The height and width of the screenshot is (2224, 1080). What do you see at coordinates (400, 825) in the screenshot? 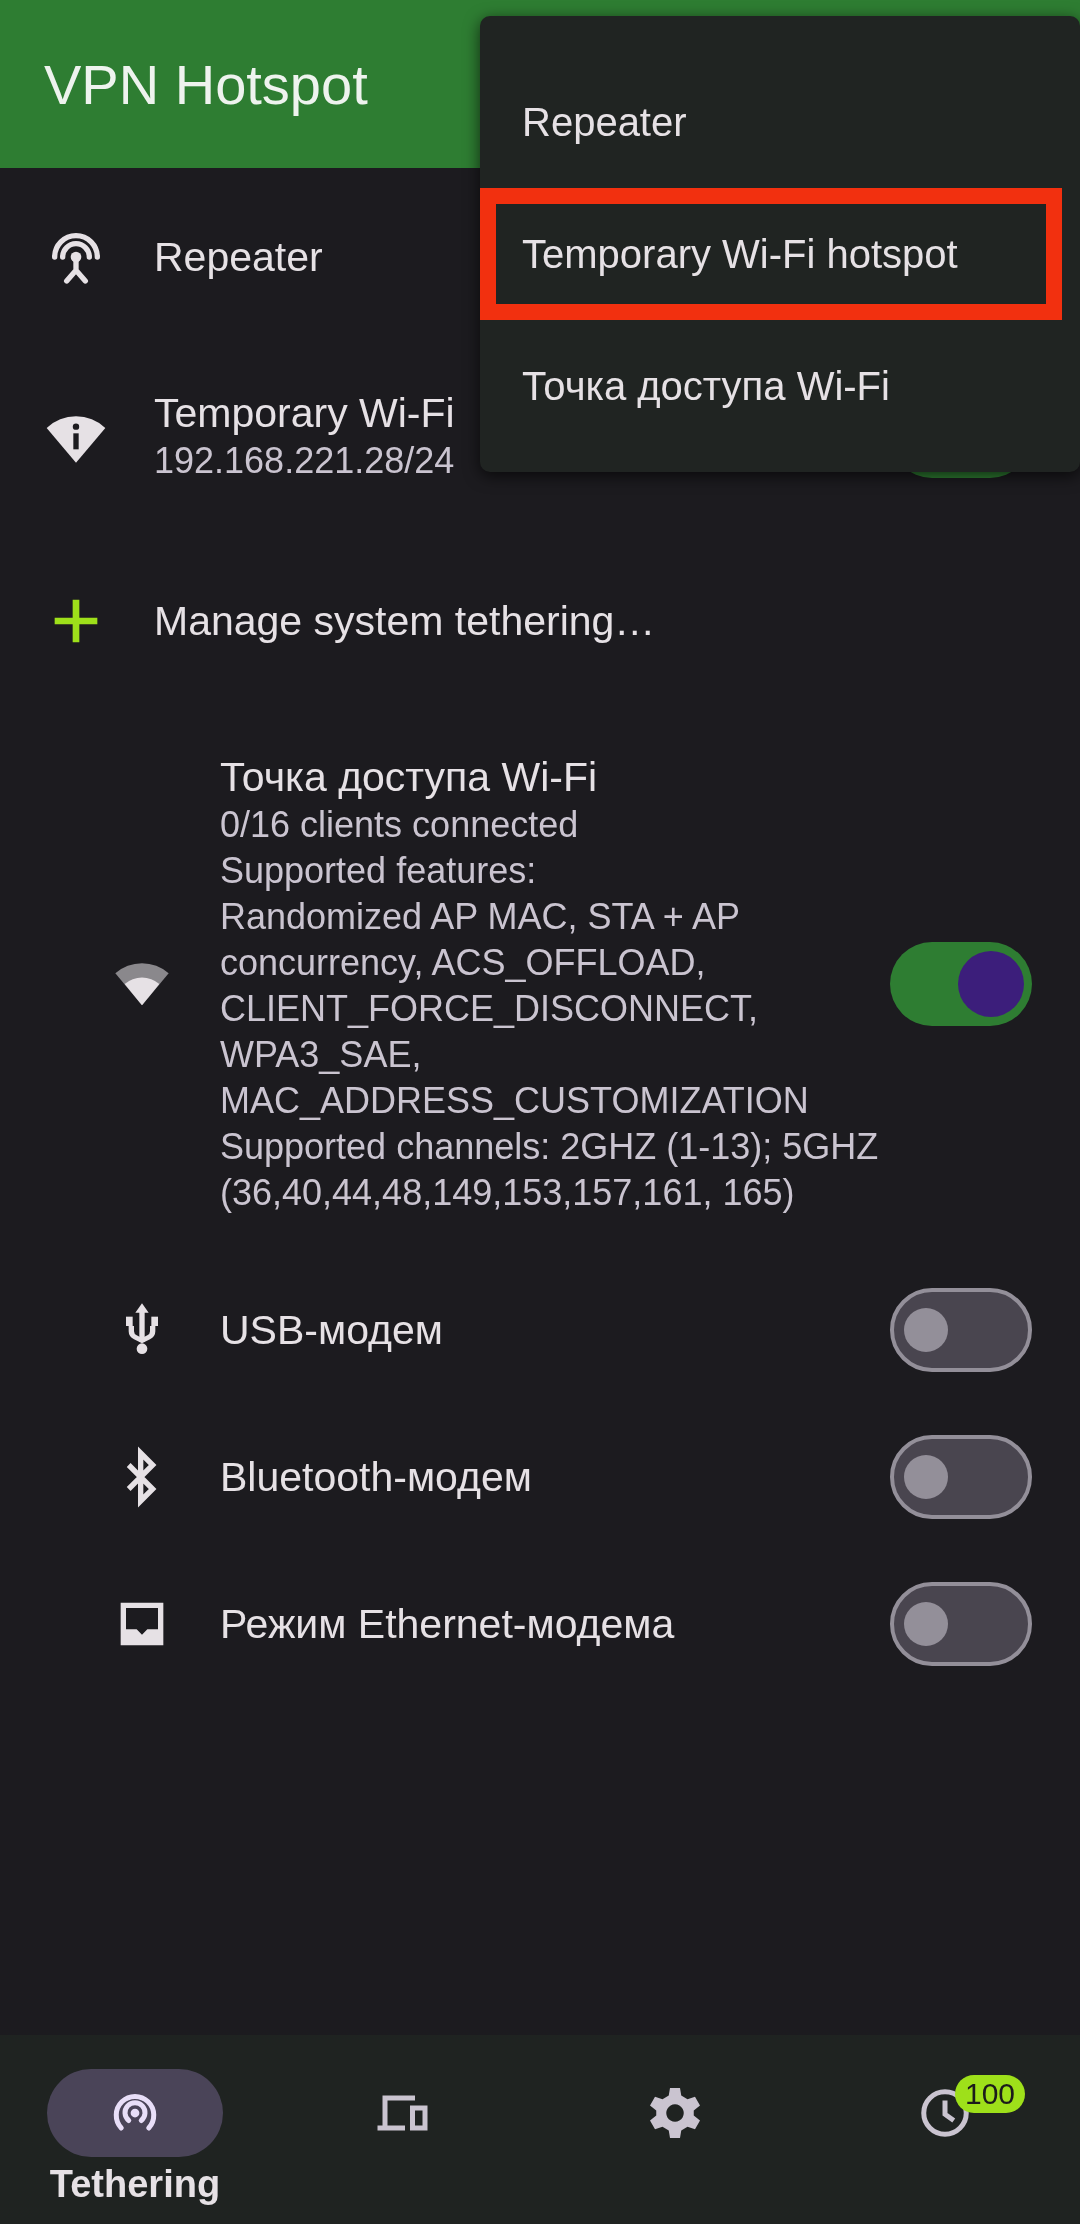
I see `tethering-detail: 0/16 clients connected` at bounding box center [400, 825].